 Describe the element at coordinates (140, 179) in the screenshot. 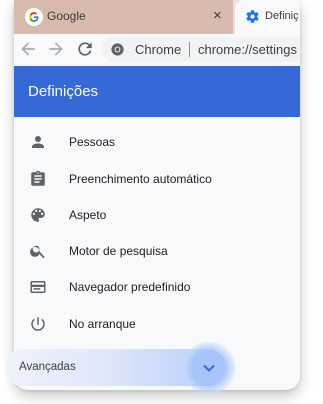

I see `menu-item-label: Preenchimento automático` at that location.